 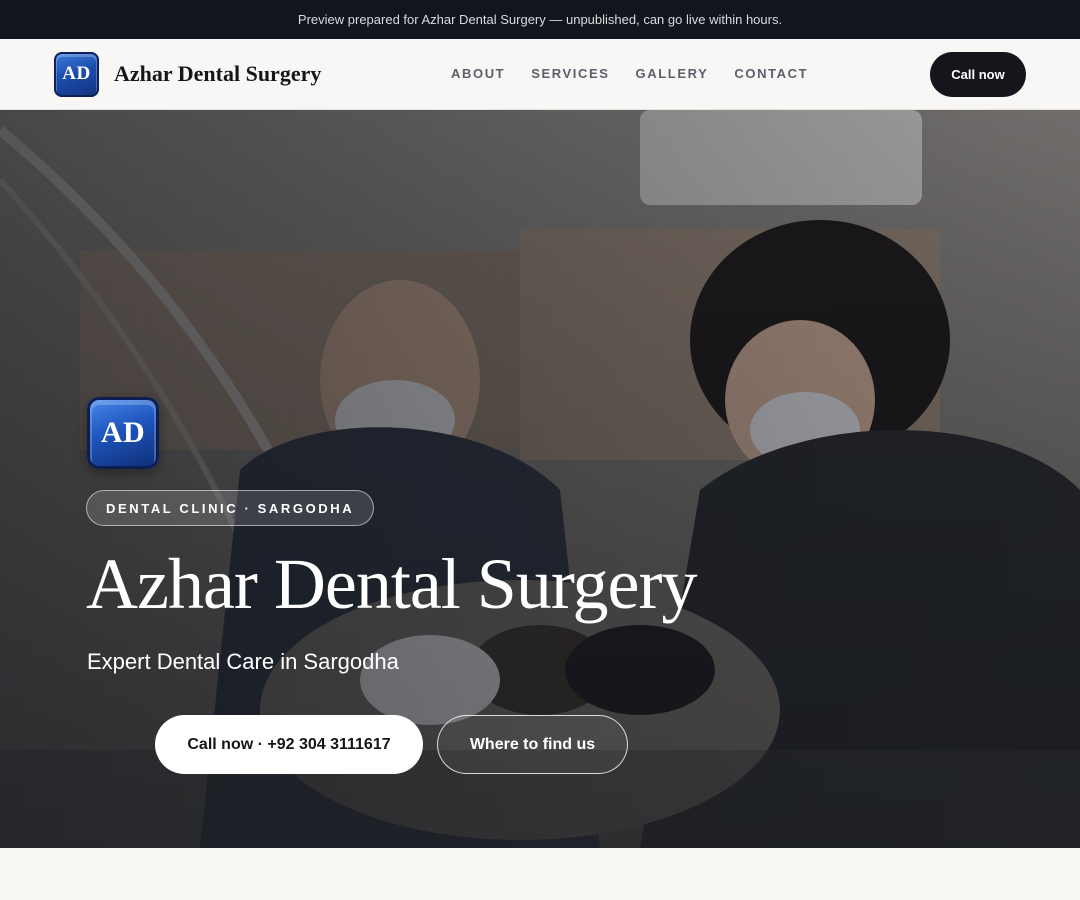 I want to click on hero-logo-icon: AD, so click(x=123, y=433).